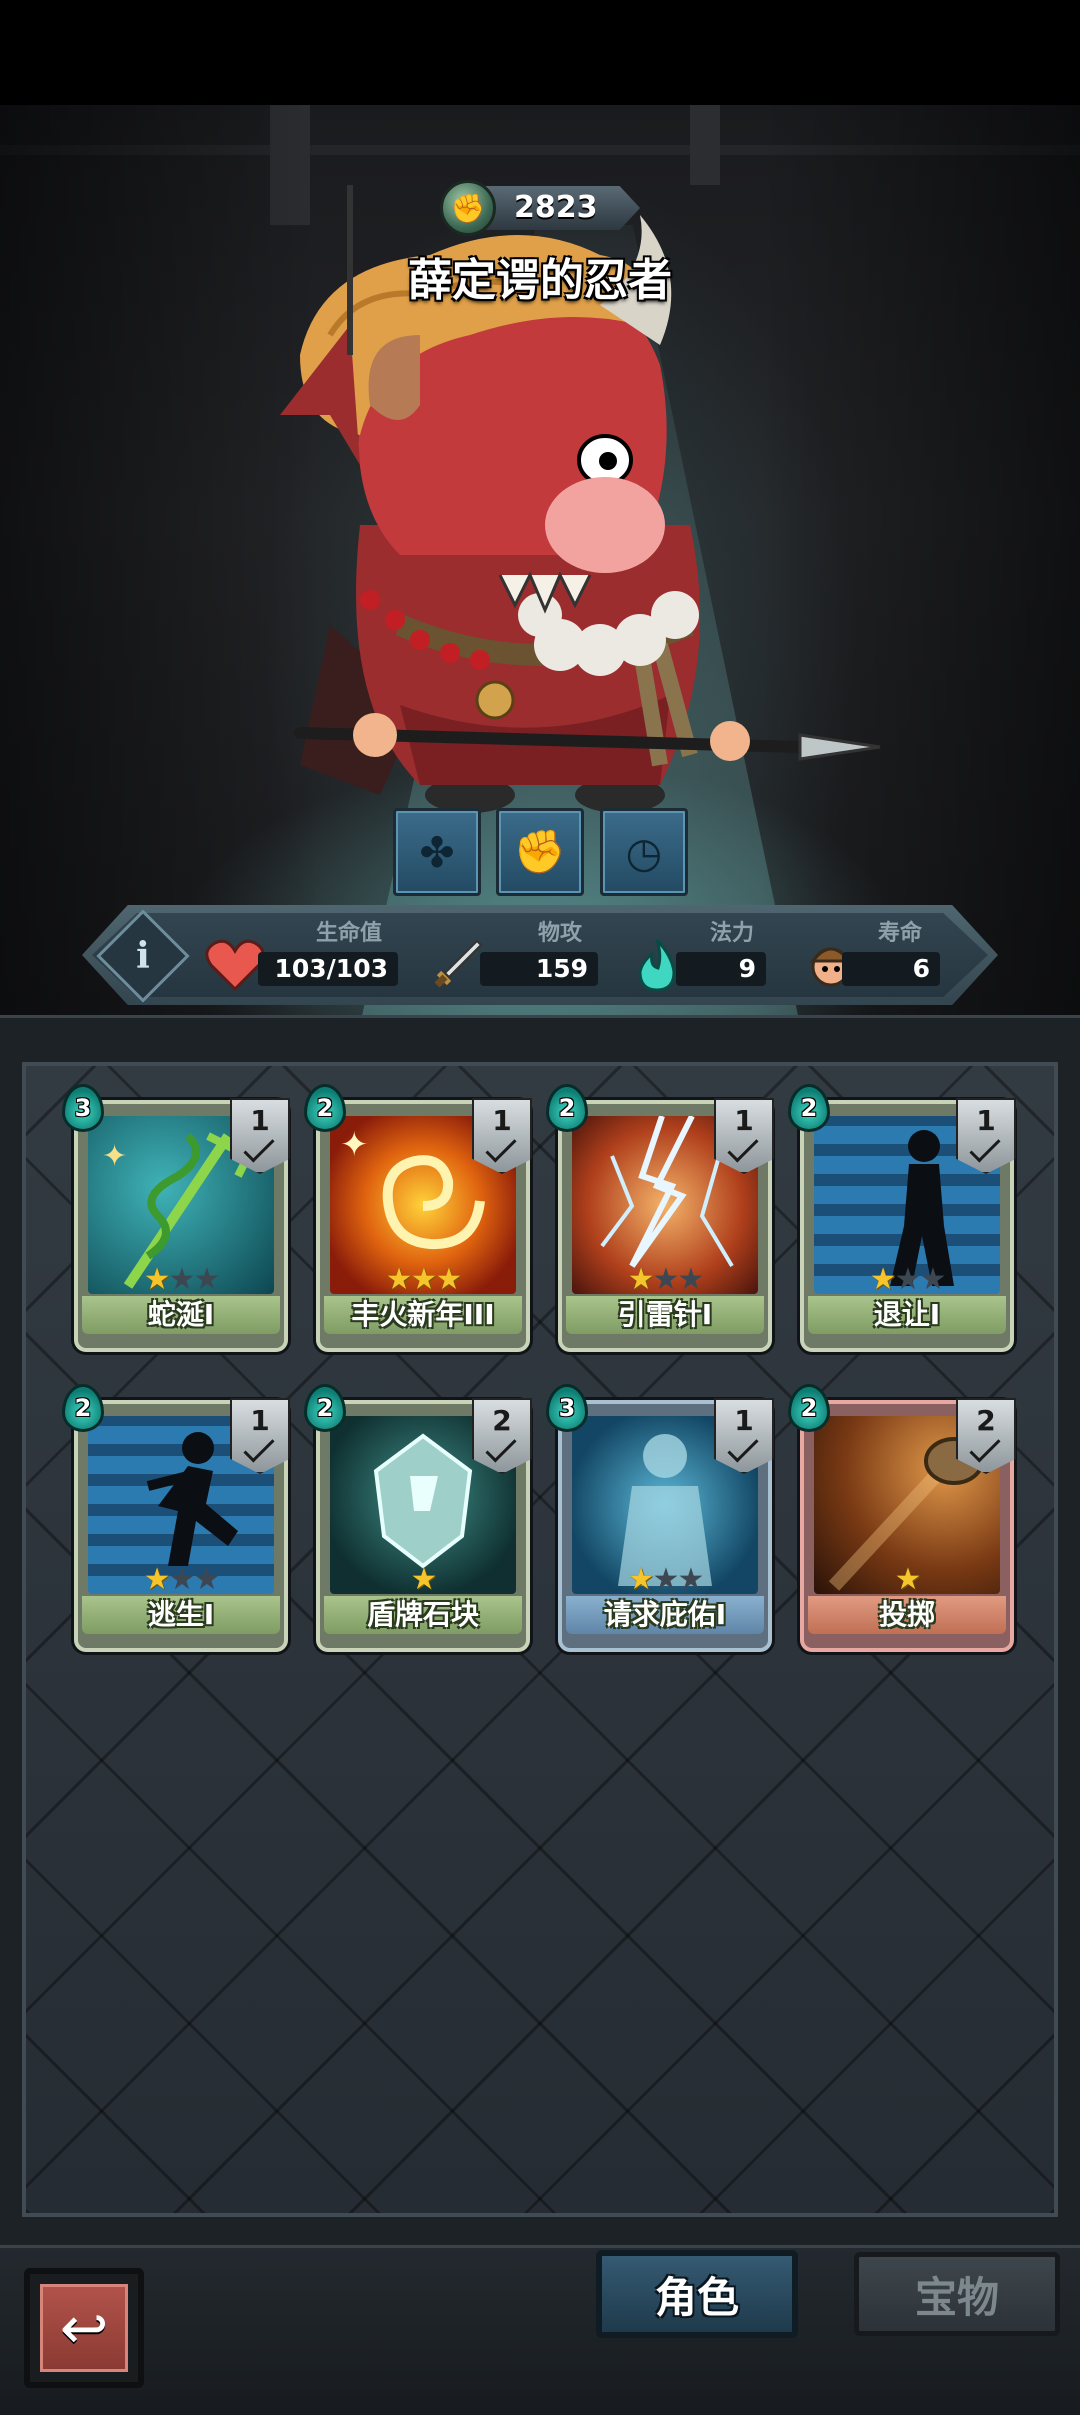 Image resolution: width=1080 pixels, height=2415 pixels. I want to click on atk-label: 物攻, so click(560, 933).